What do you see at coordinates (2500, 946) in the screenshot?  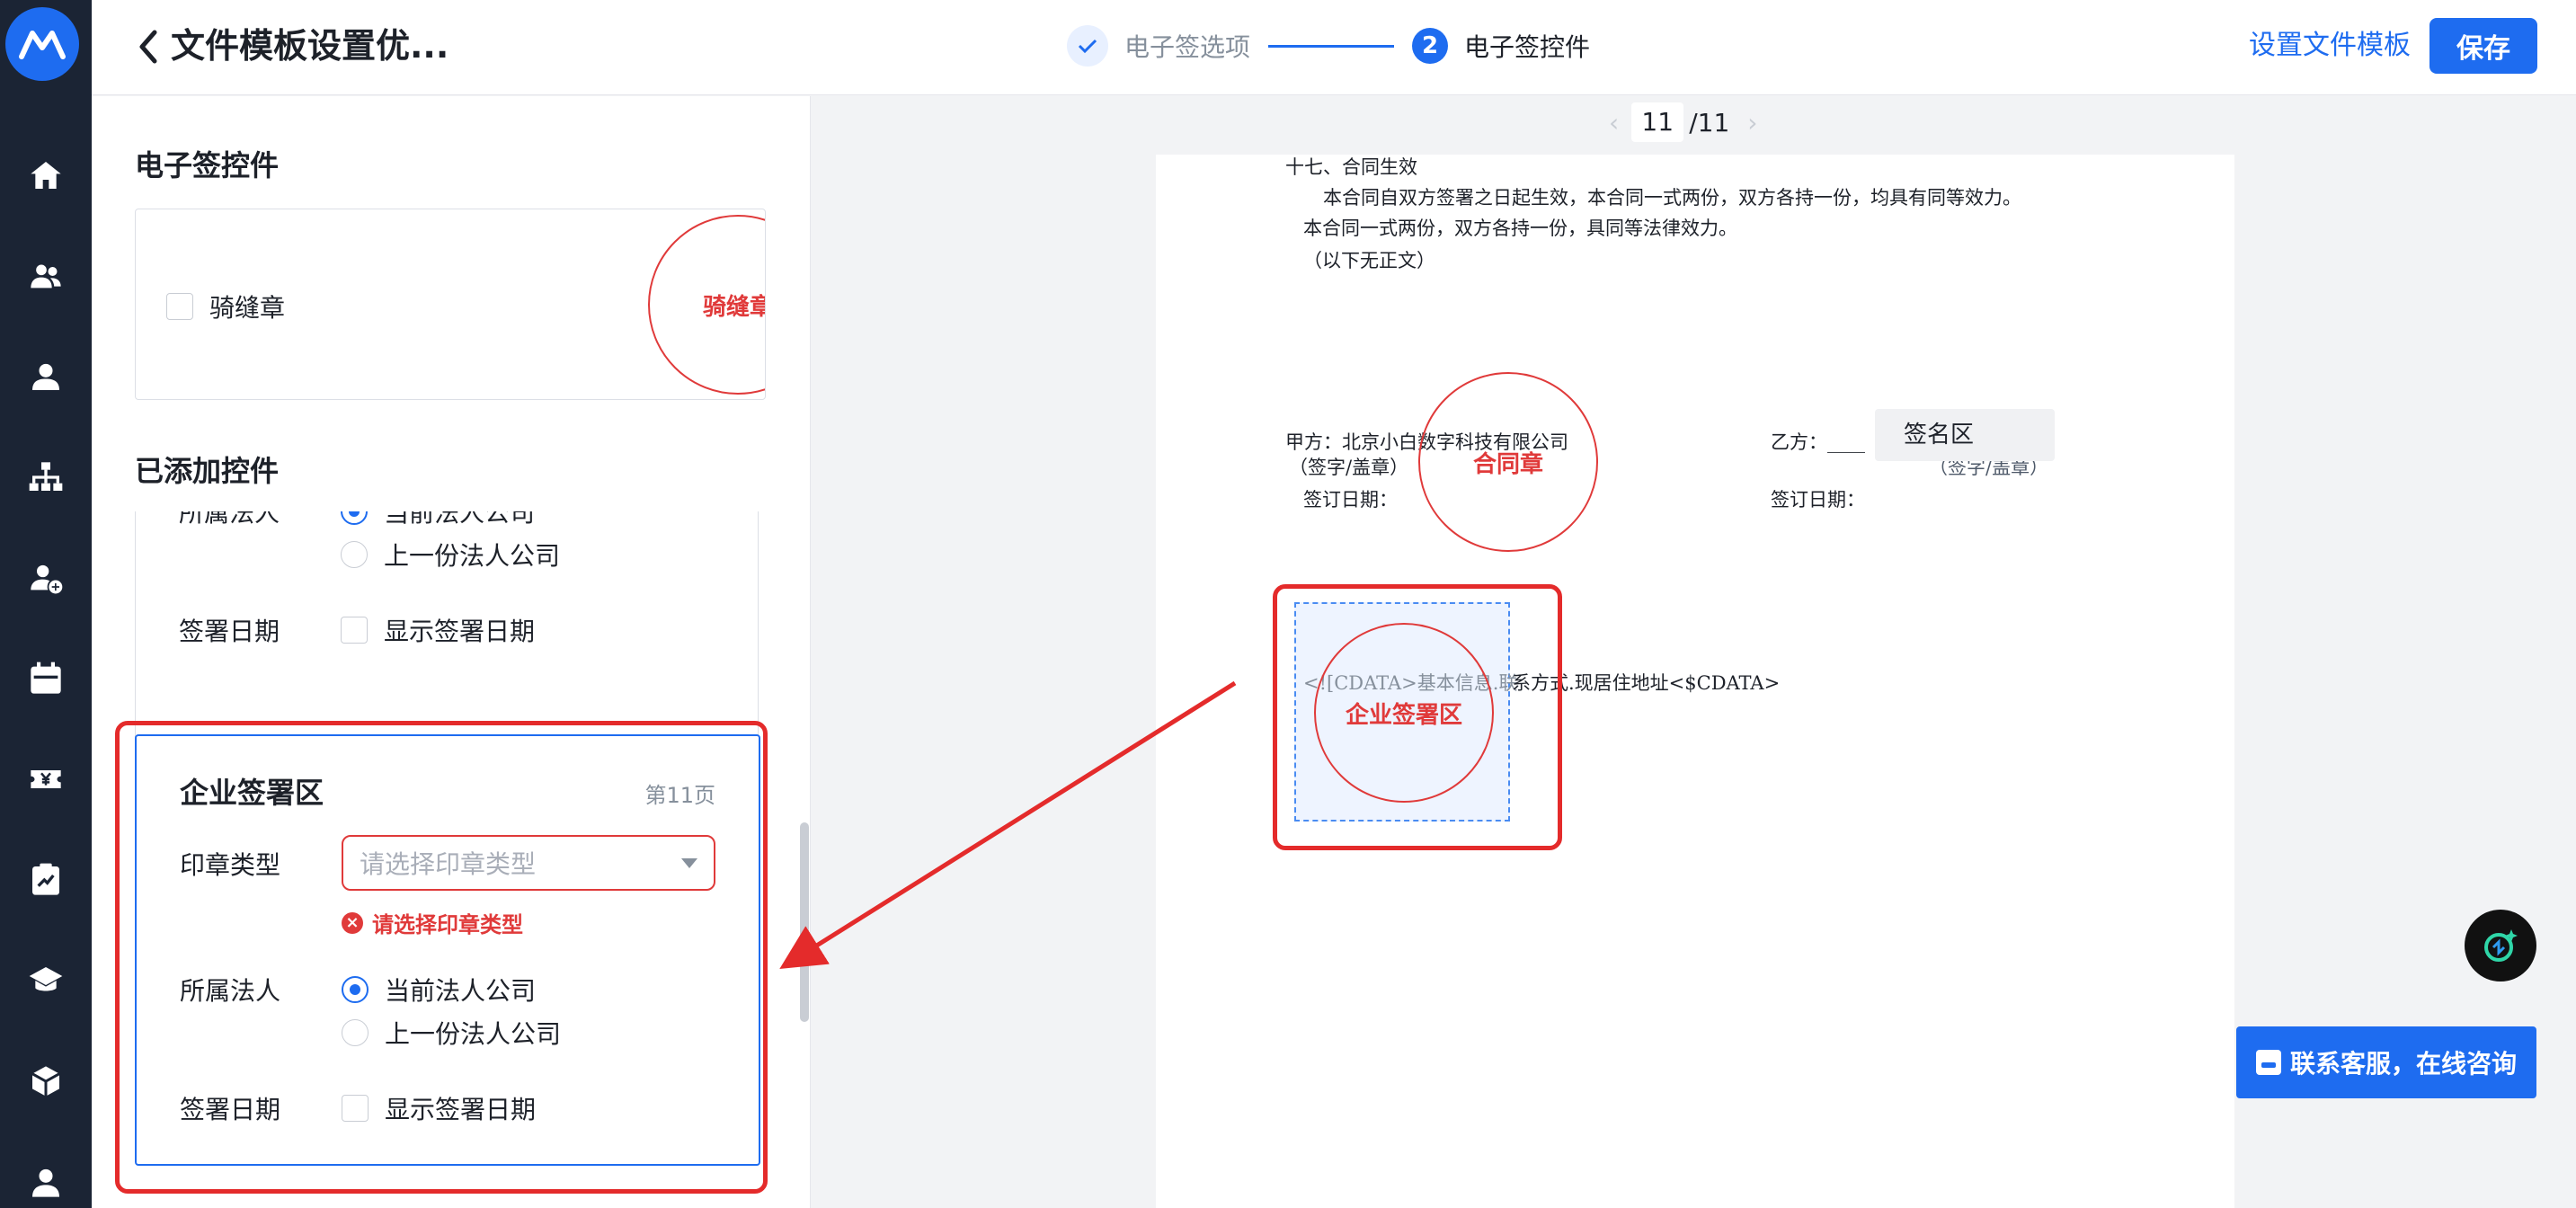 I see `ai-assistant-icon` at bounding box center [2500, 946].